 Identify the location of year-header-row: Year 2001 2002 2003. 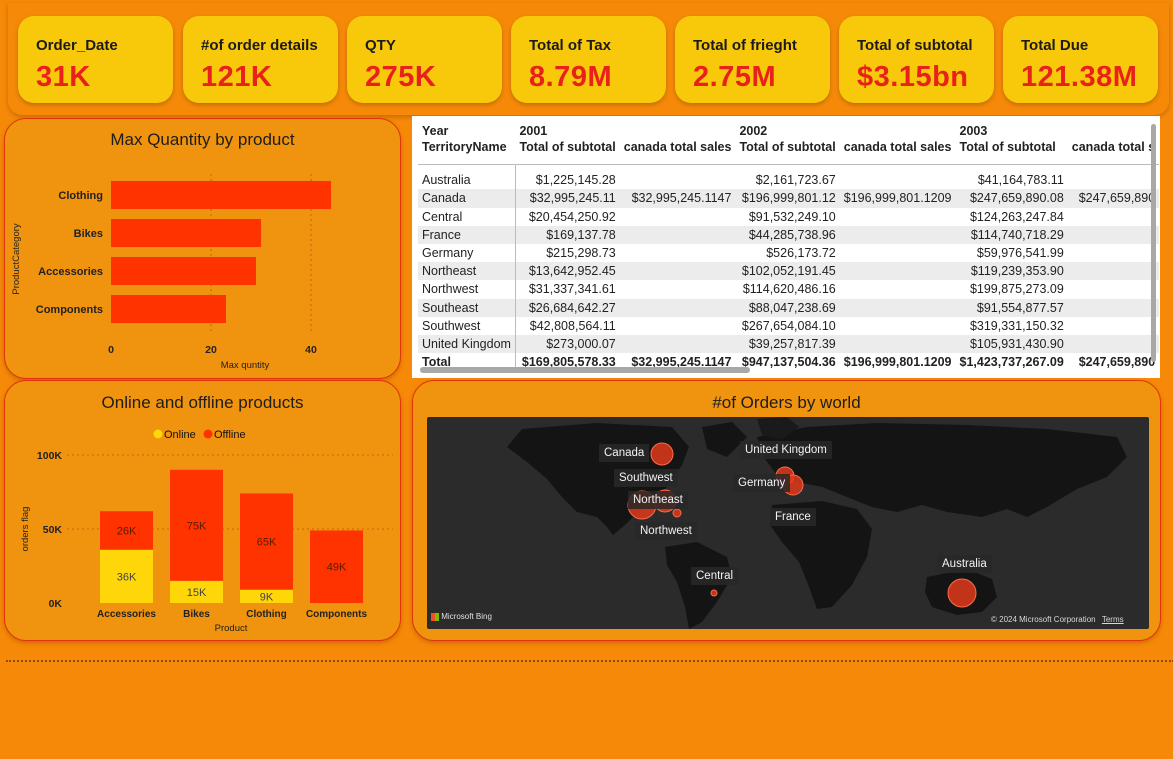
(788, 131).